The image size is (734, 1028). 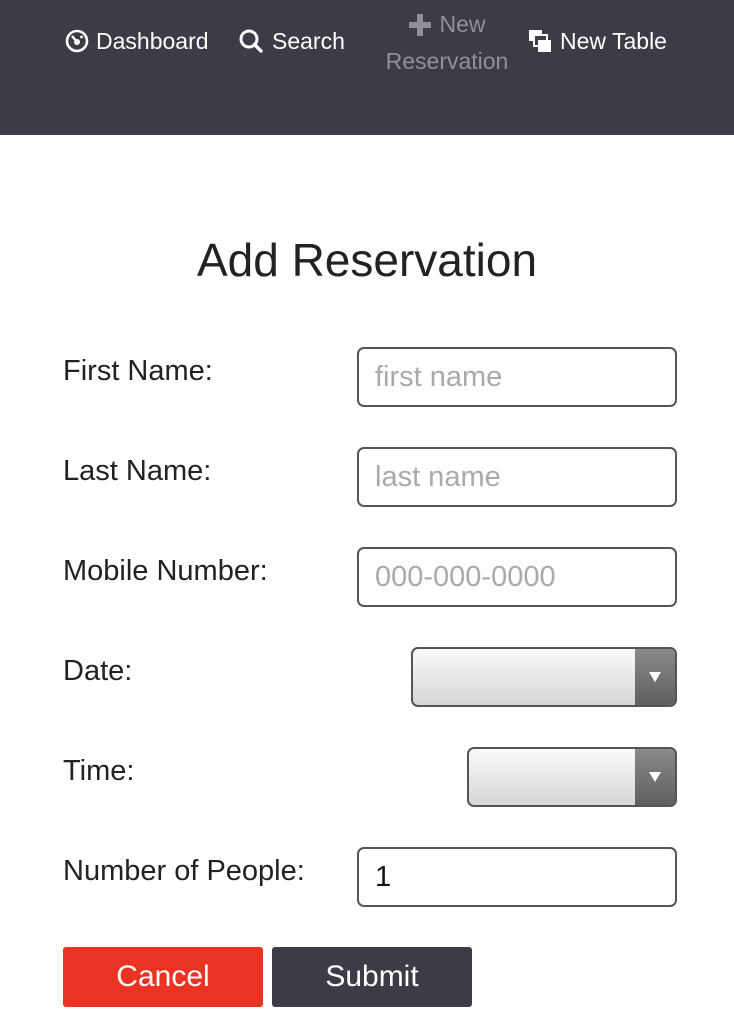 I want to click on nav-new-table-label: New Table, so click(x=613, y=40).